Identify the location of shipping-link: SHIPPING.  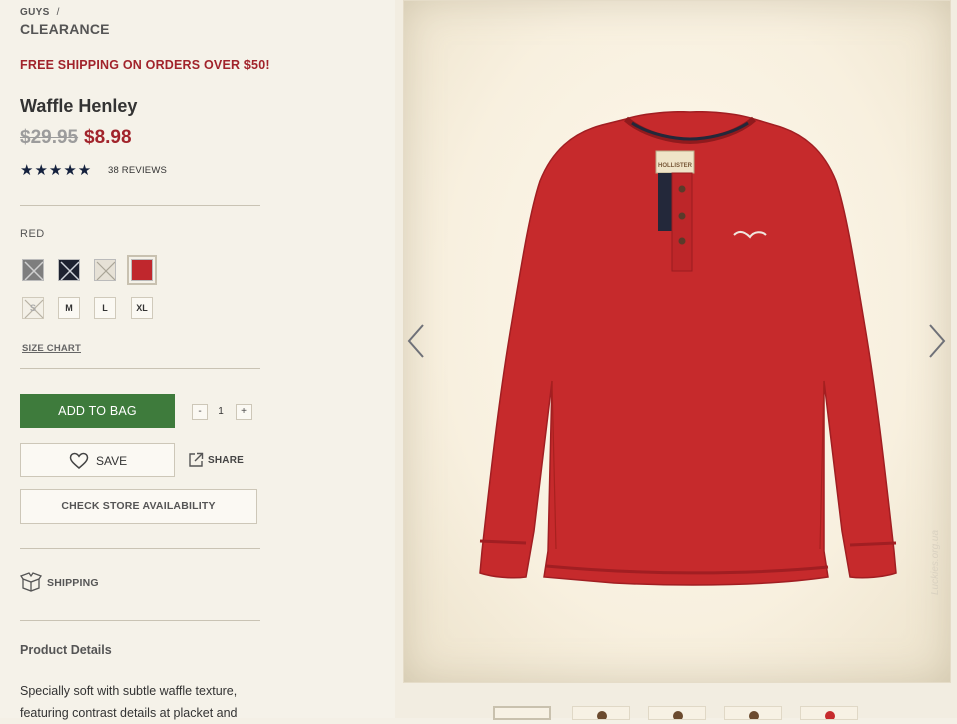
(73, 583).